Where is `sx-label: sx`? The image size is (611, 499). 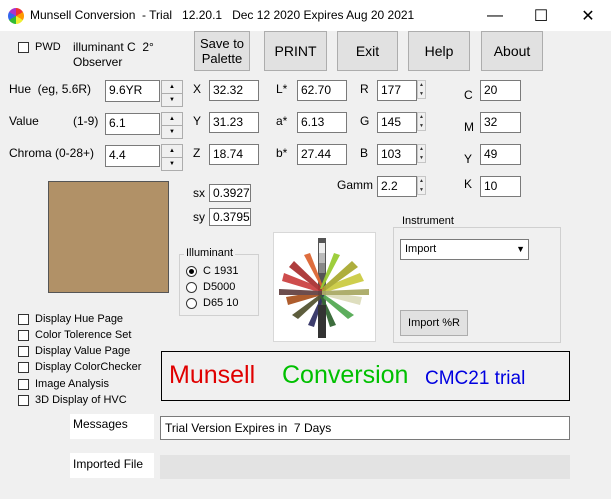
sx-label: sx is located at coordinates (199, 193).